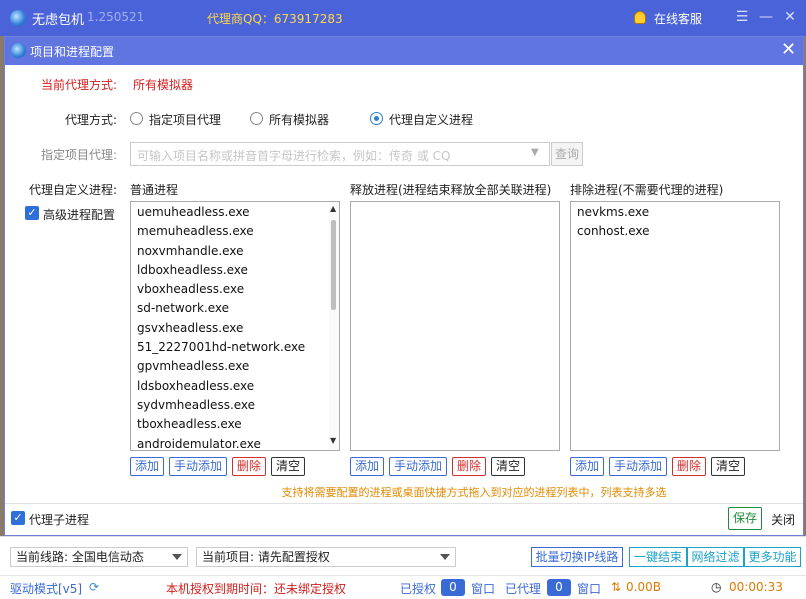  Describe the element at coordinates (689, 466) in the screenshot. I see `exclude-delete-button: 删除` at that location.